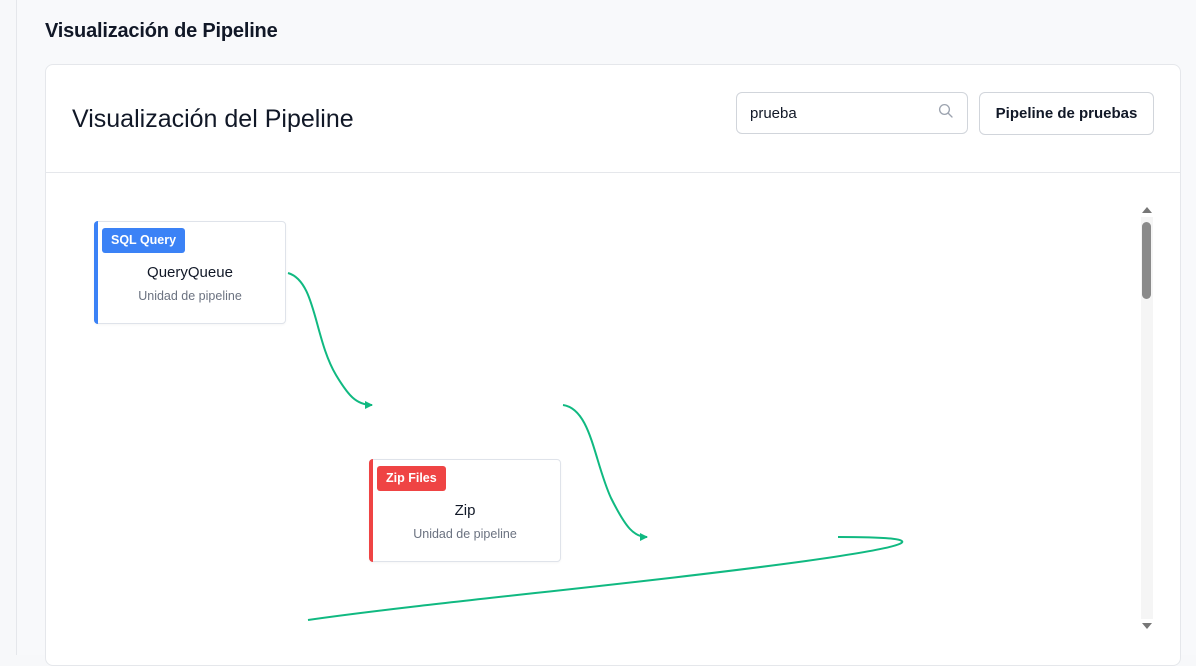  What do you see at coordinates (1066, 113) in the screenshot?
I see `pipeline-select-button: Pipeline de pruebas` at bounding box center [1066, 113].